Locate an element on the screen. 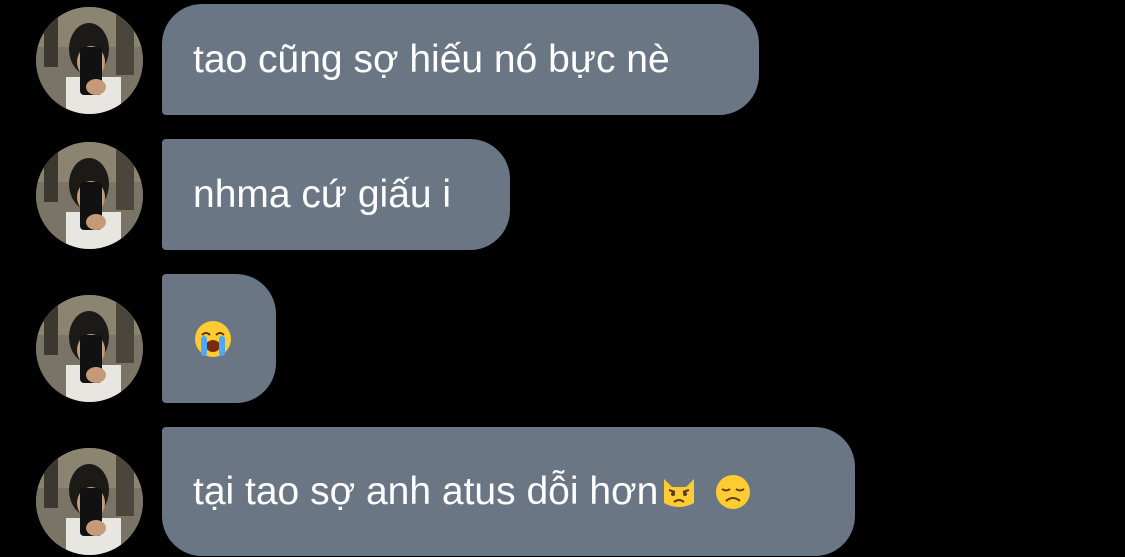 Image resolution: width=1125 pixels, height=557 pixels. pouting-cat-face-icon is located at coordinates (679, 492).